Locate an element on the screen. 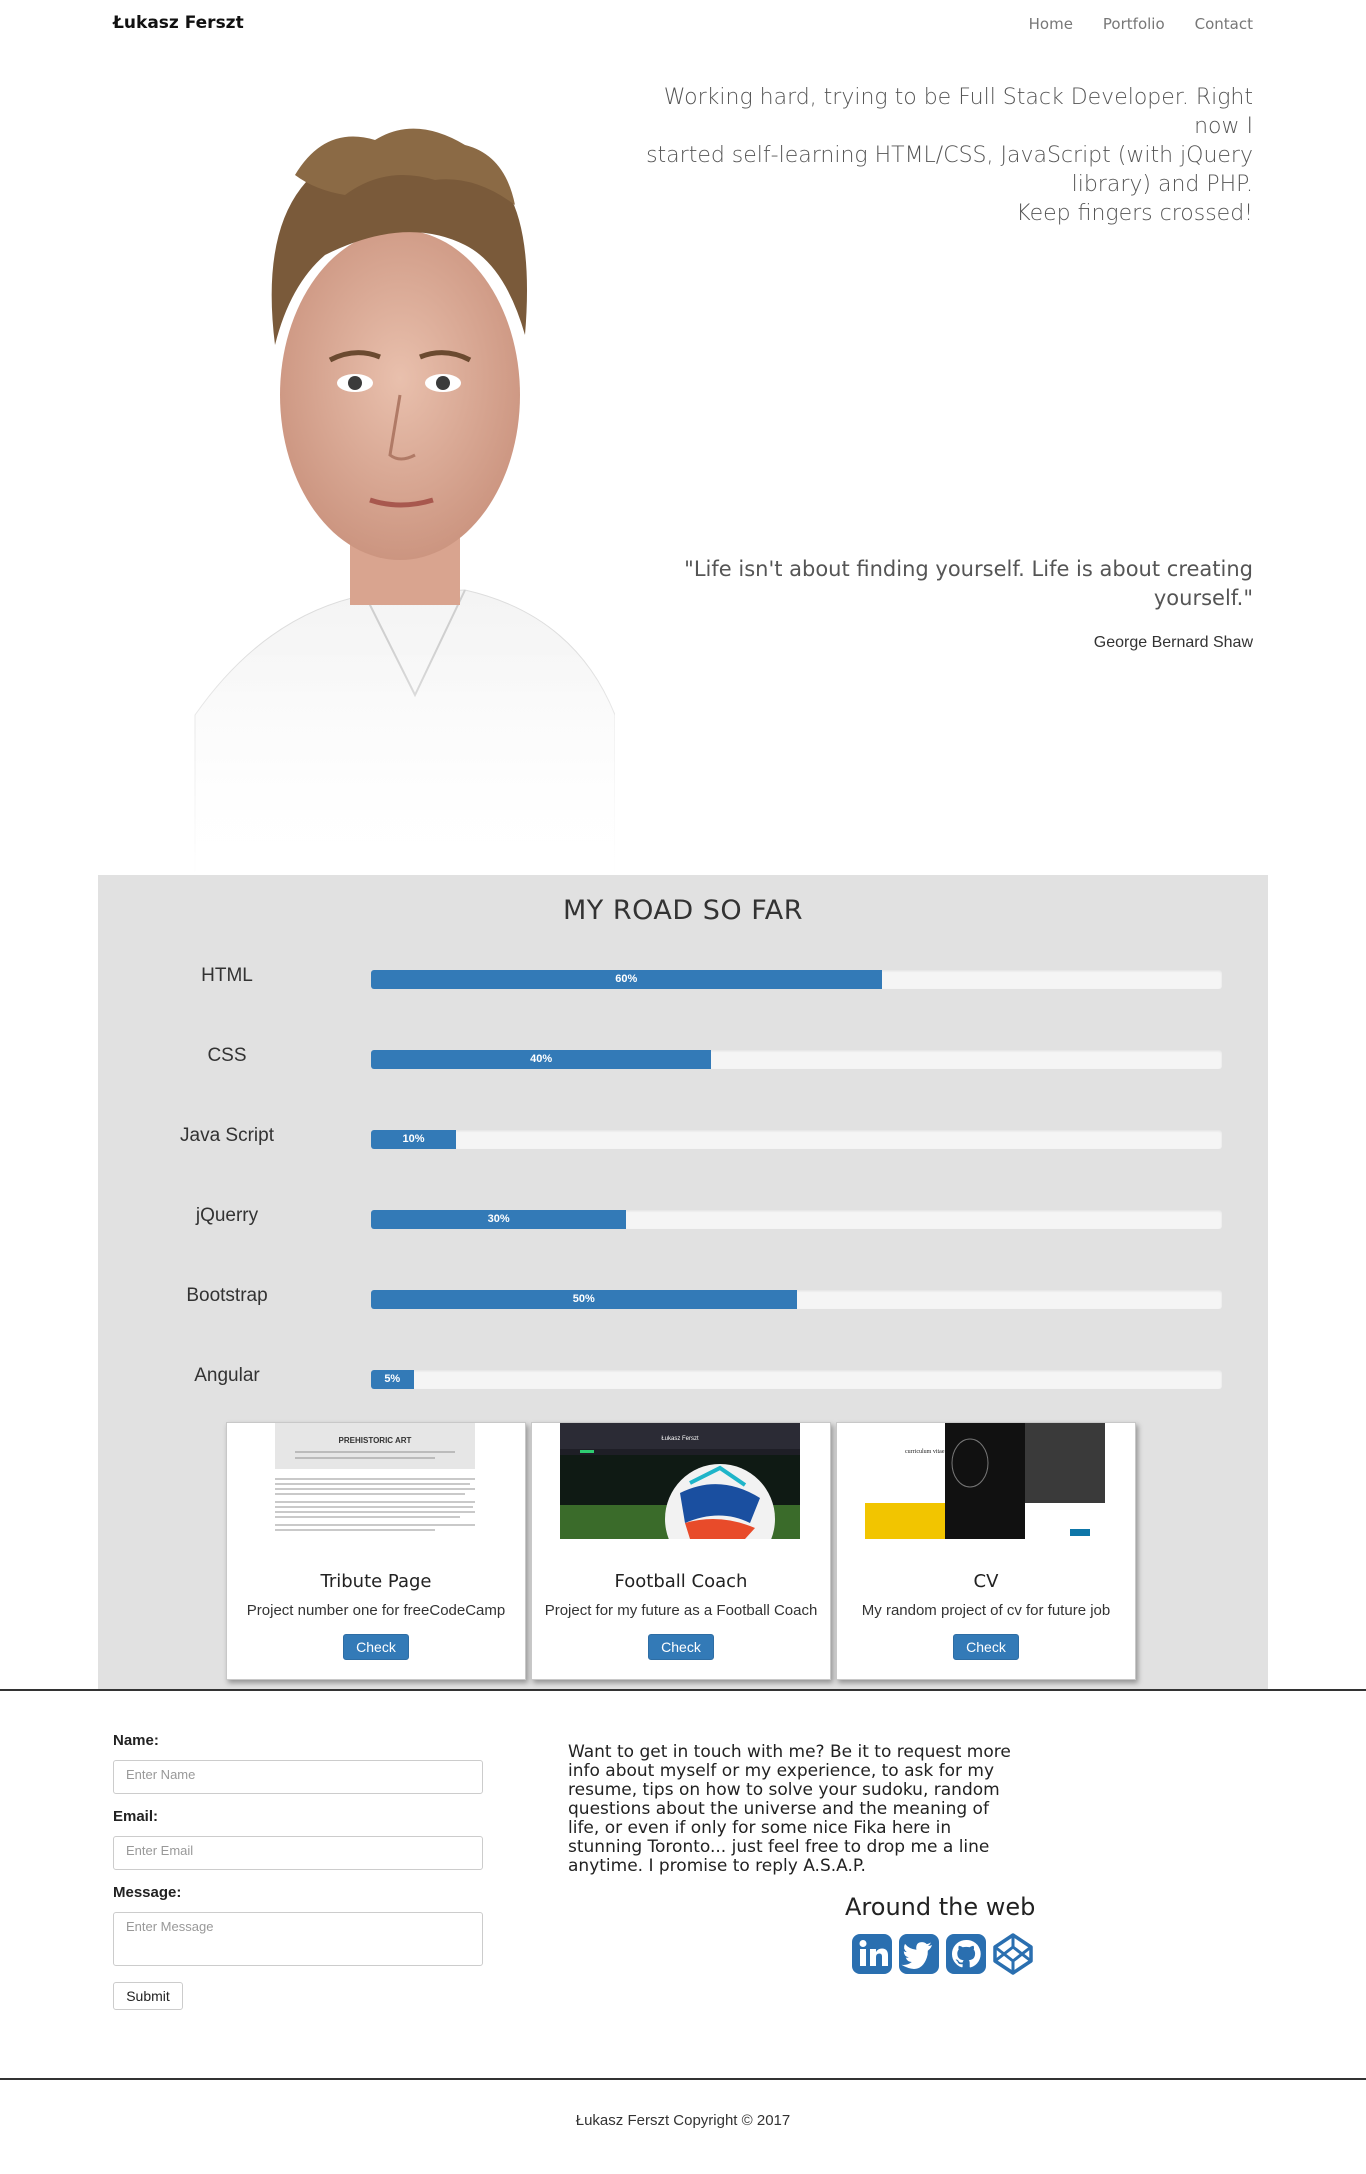 The height and width of the screenshot is (2174, 1366). email-field: Enter Email is located at coordinates (298, 1853).